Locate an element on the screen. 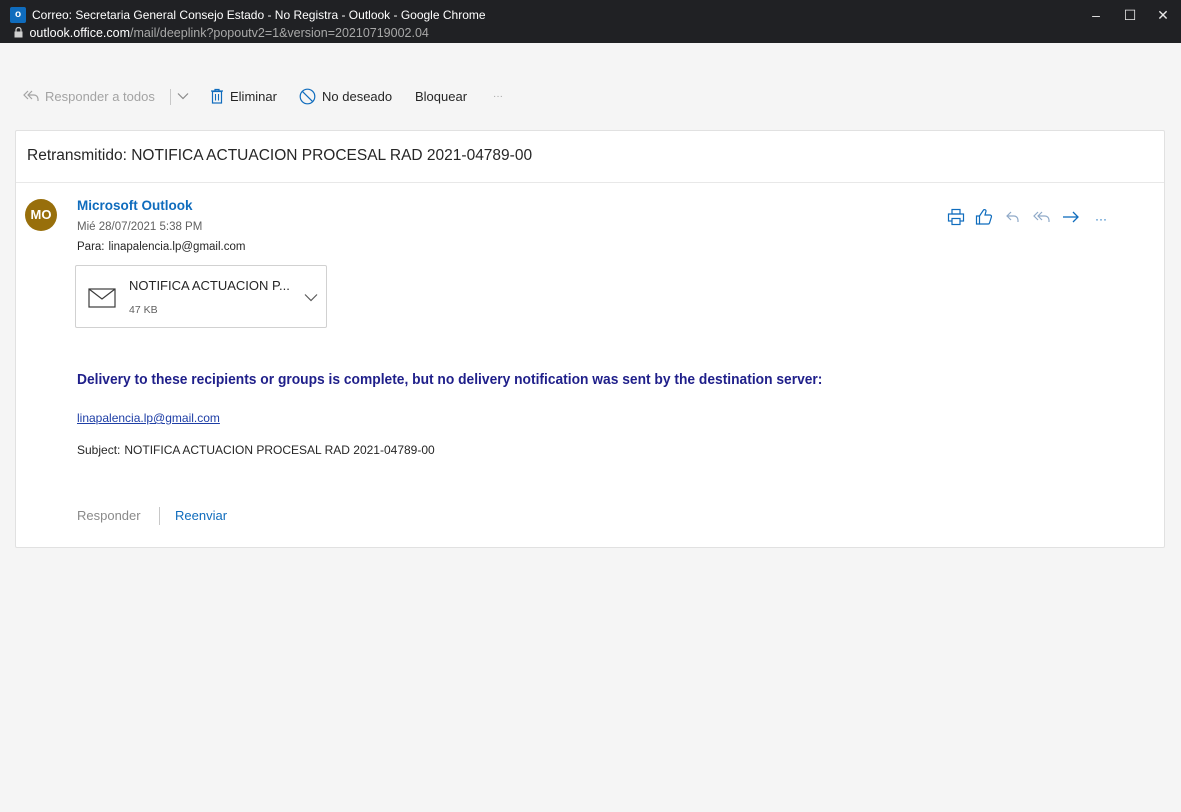  reply-icon is located at coordinates (1013, 219).